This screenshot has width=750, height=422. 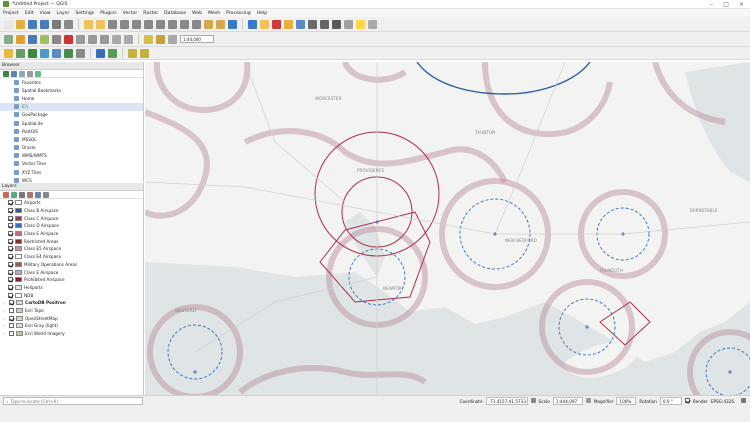 I want to click on menu-processing: Processing, so click(x=238, y=13).